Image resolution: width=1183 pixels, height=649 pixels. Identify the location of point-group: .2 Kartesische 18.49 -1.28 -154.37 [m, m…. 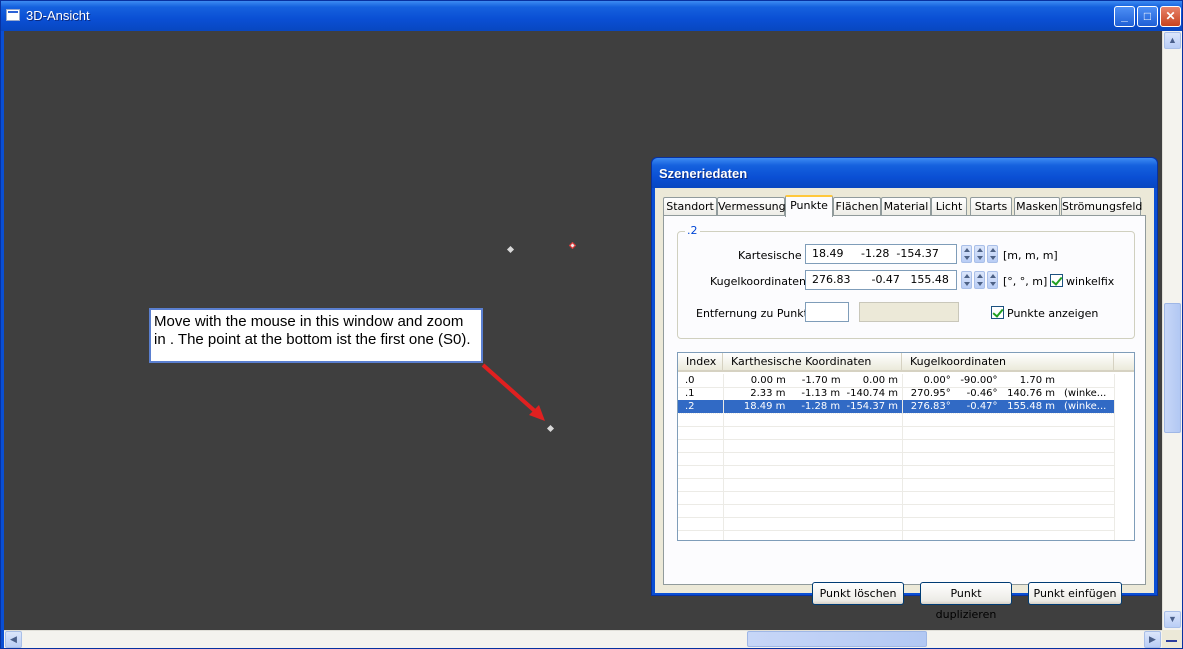
(906, 281).